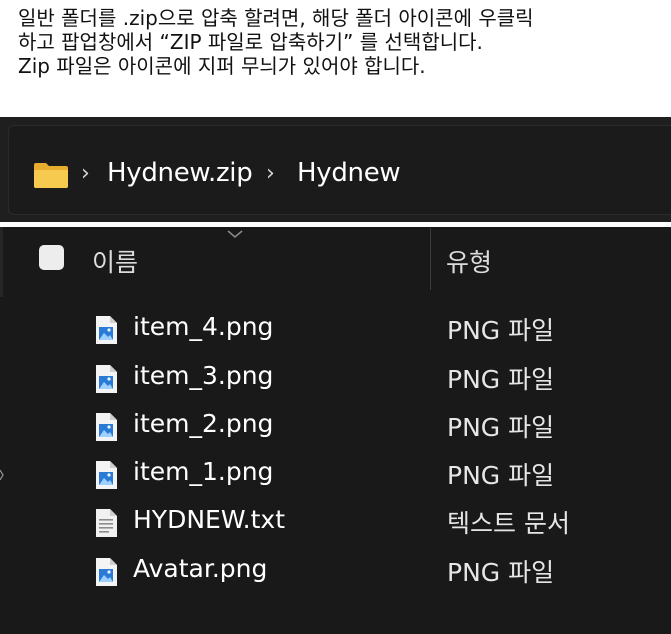 This screenshot has height=634, width=671. Describe the element at coordinates (235, 234) in the screenshot. I see `sort-chevron-icon` at that location.